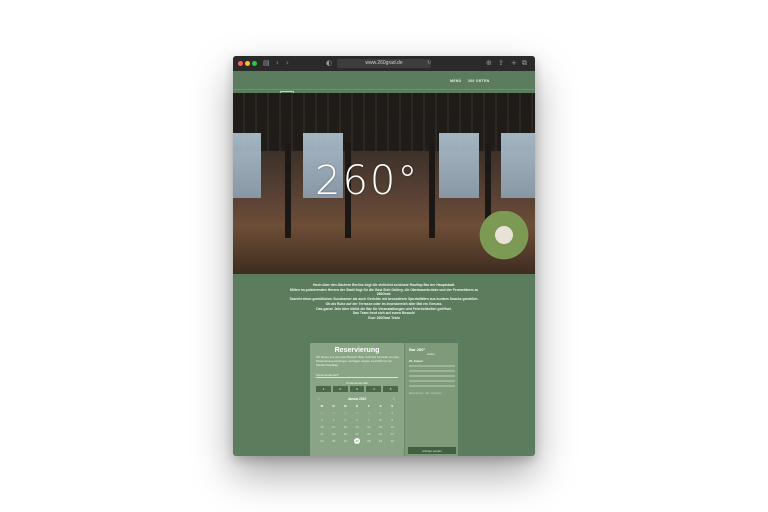  I want to click on calendar-week-row: 10 11 12 13 14 15 16, so click(357, 427).